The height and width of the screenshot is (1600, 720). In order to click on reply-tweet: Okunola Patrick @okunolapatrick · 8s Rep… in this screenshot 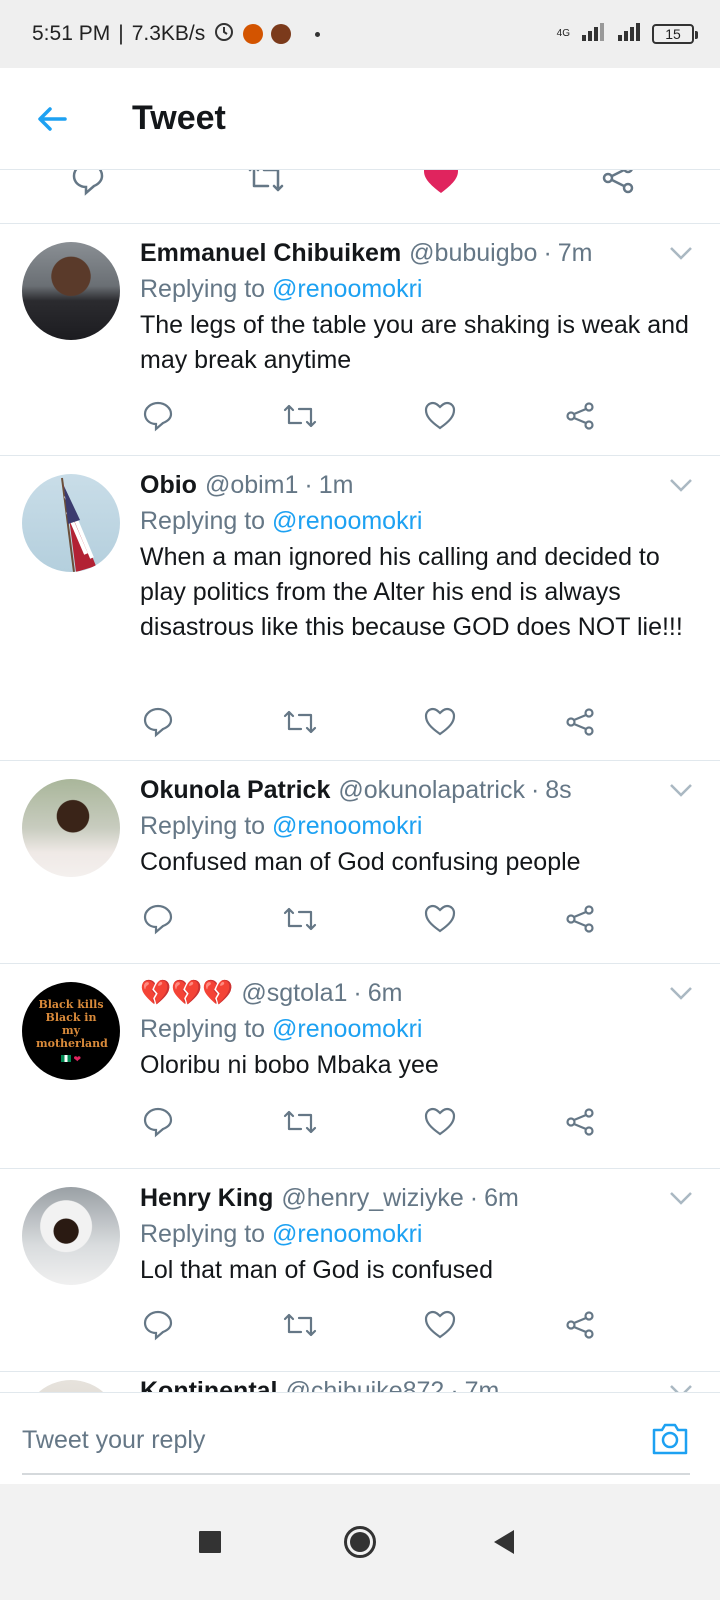, I will do `click(360, 862)`.